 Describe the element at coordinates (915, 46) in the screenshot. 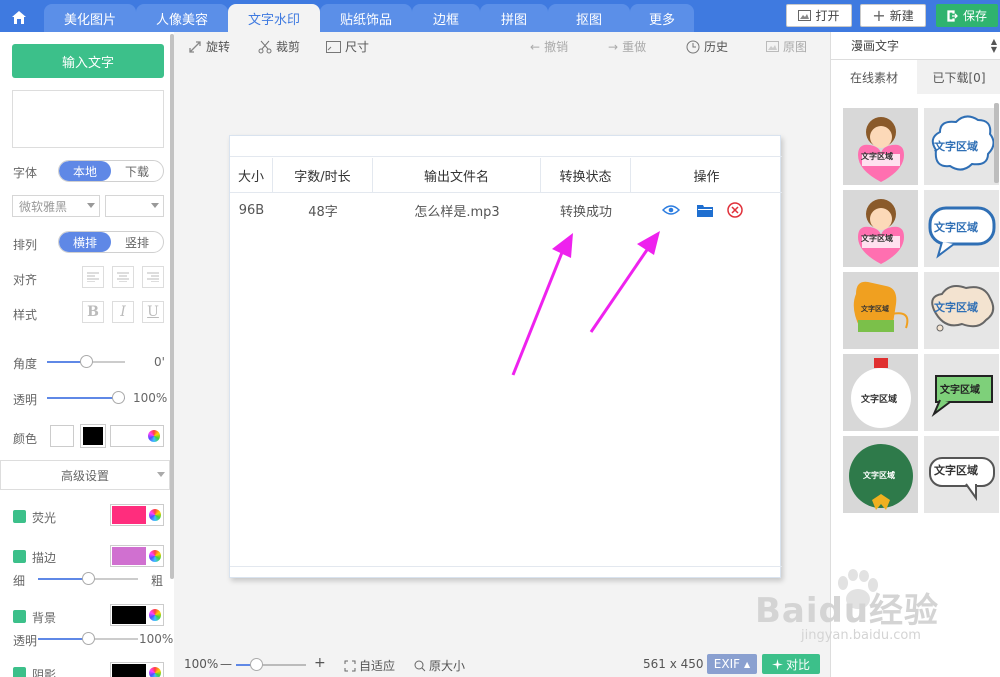

I see `category-select: 漫画文字 ▲ ▼` at that location.